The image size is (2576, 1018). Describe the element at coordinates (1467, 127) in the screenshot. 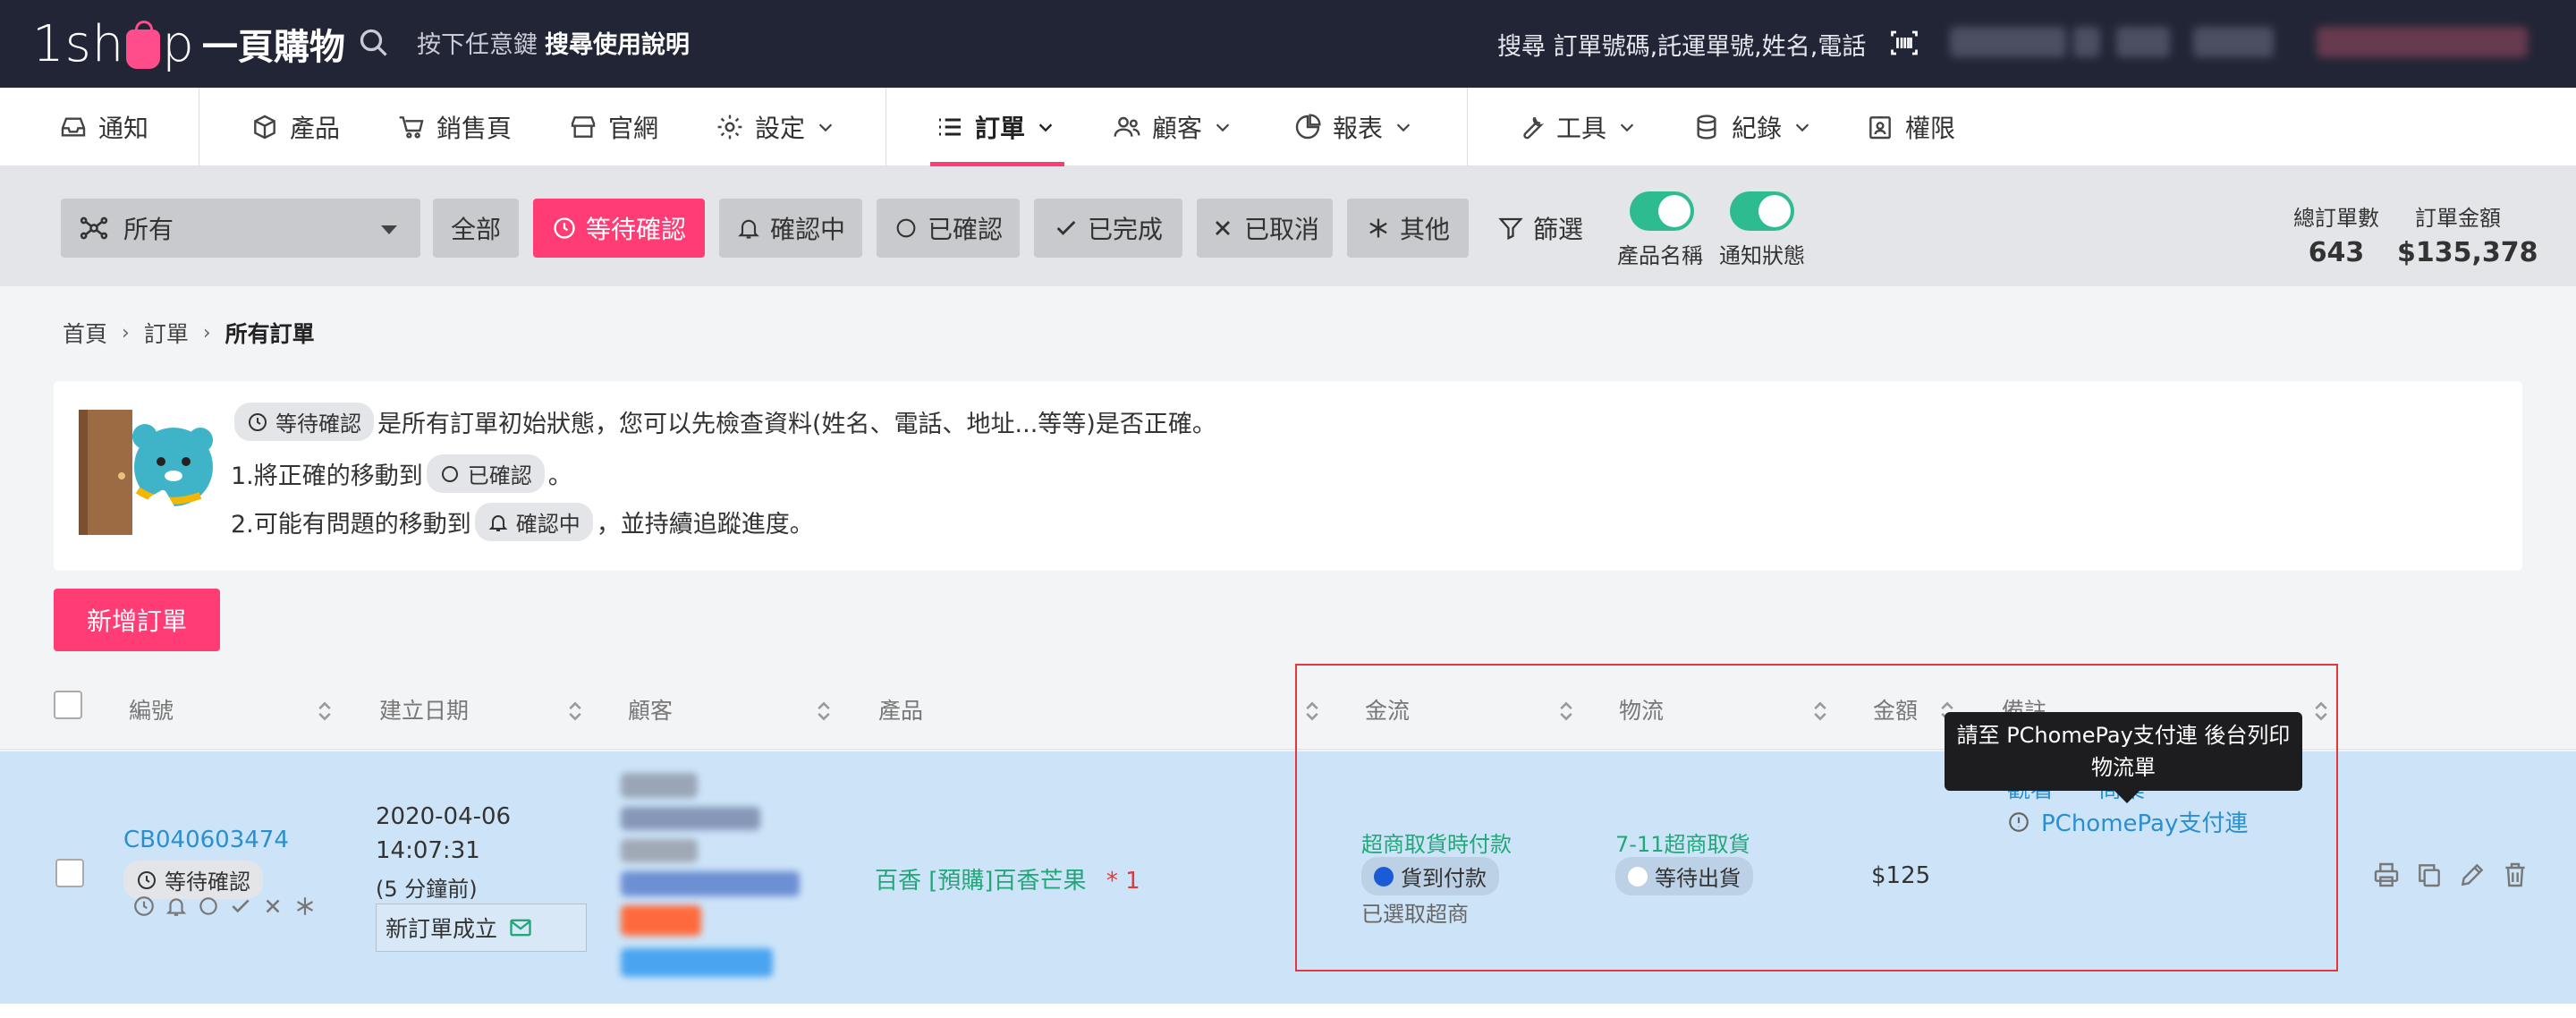

I see `nav-divider` at that location.